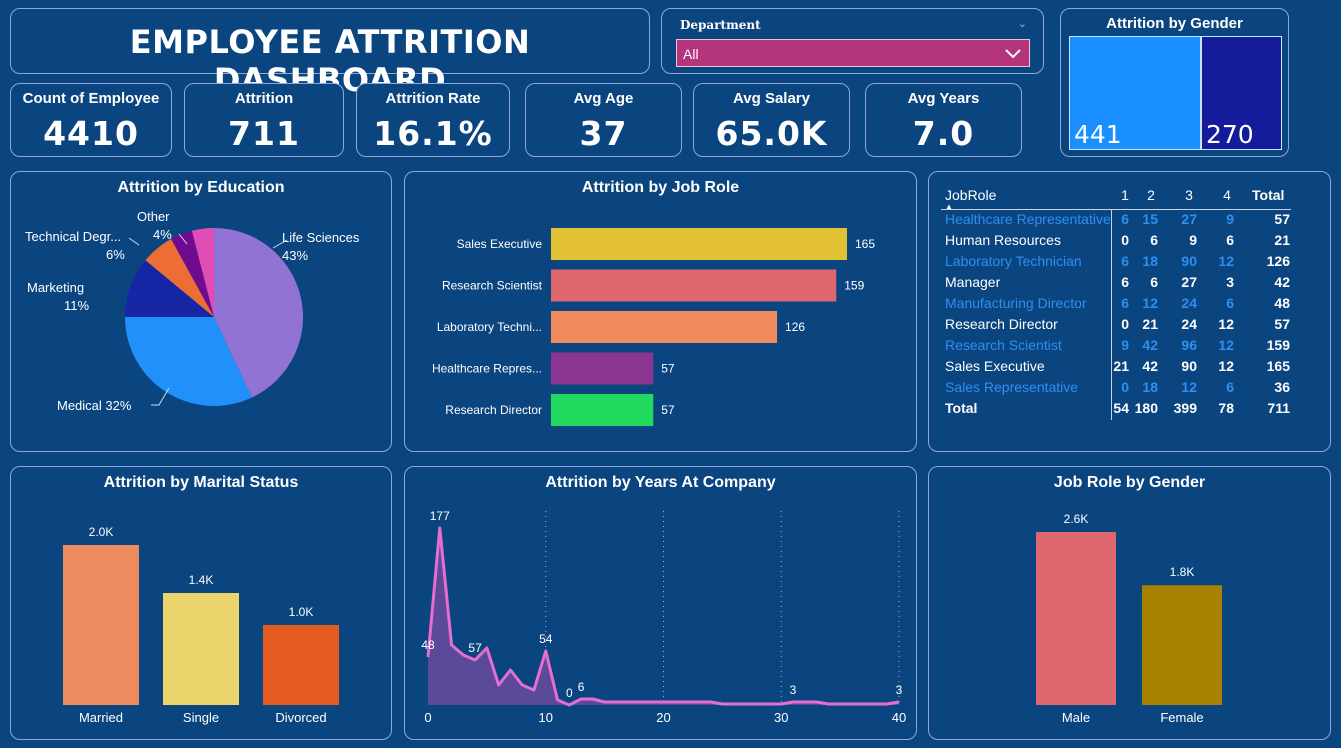 The height and width of the screenshot is (748, 1341). Describe the element at coordinates (1268, 195) in the screenshot. I see `matrix-header-total: Total` at that location.